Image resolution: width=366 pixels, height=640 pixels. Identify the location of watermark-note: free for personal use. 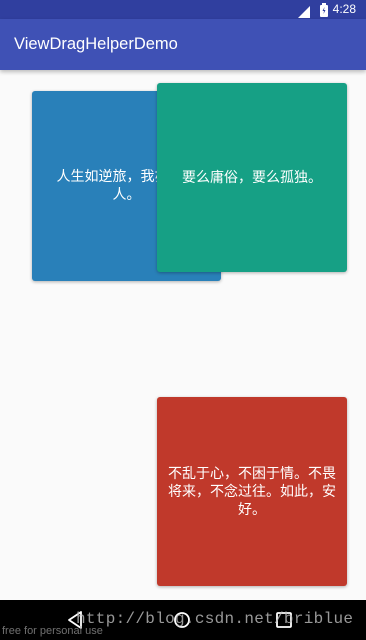
(52, 631).